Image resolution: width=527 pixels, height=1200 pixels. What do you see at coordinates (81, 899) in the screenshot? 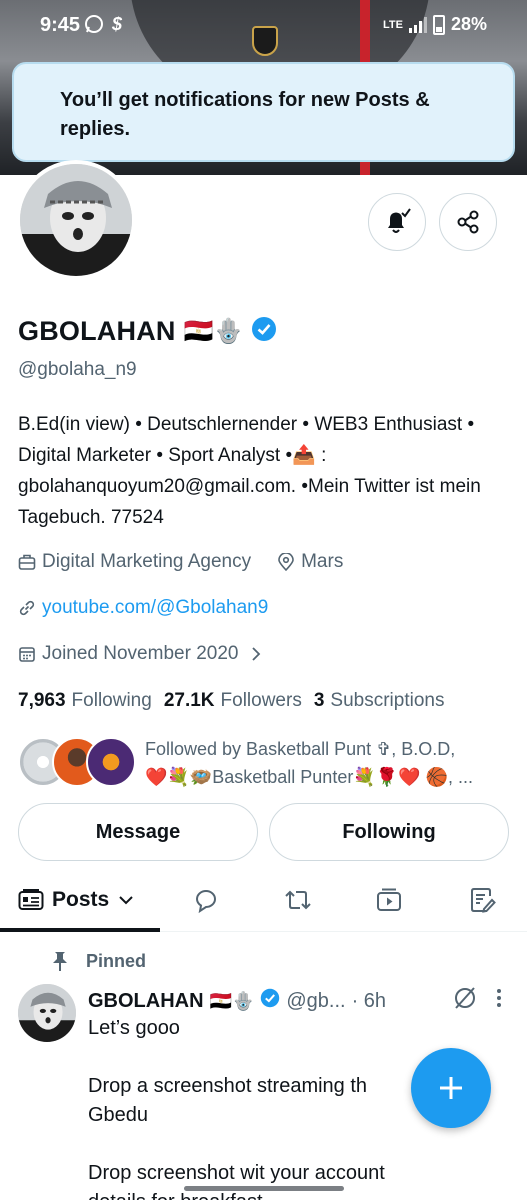
I see `tab-posts-label: Posts` at bounding box center [81, 899].